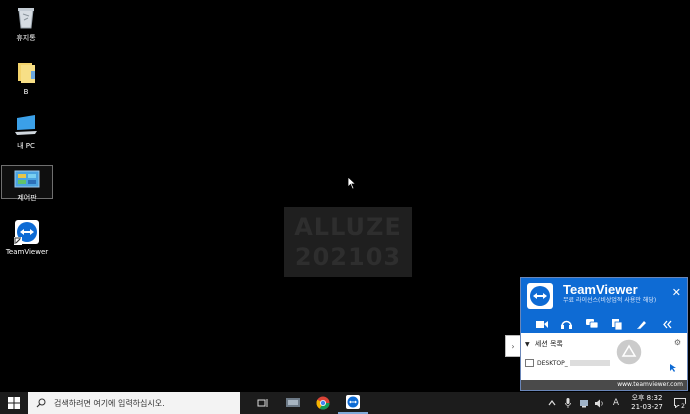 The image size is (690, 414). I want to click on taskbar: 검색하려면 여기에 입력하십시오. A 오후 8:32 21-03-27 2, so click(345, 403).